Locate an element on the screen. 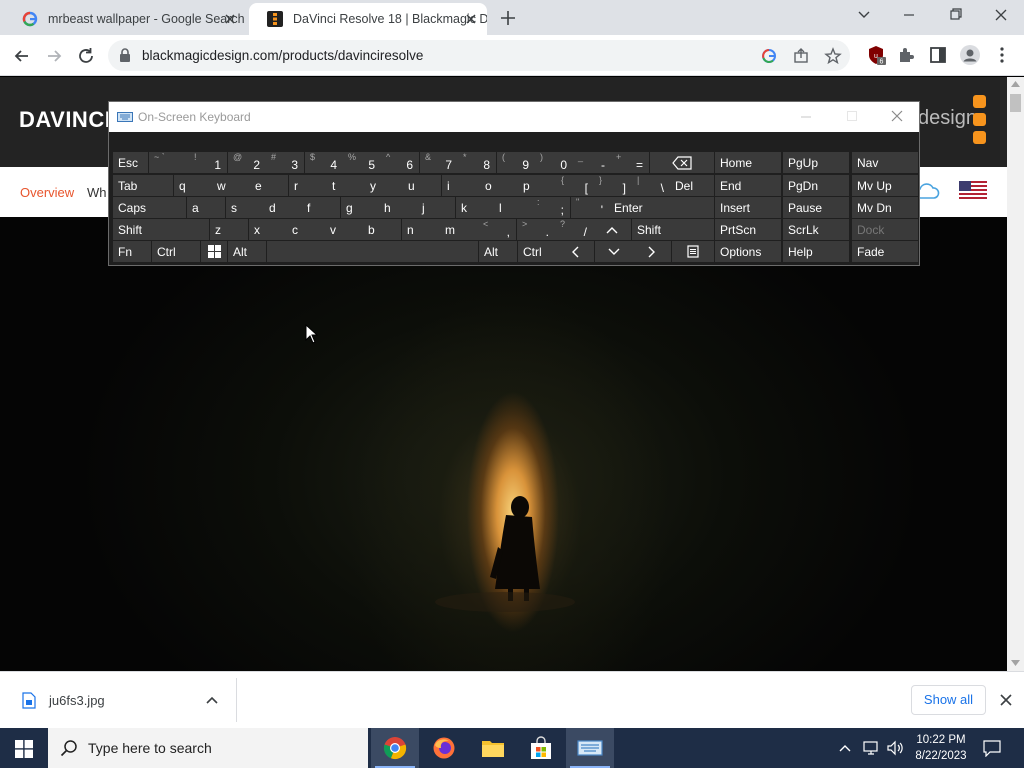 This screenshot has width=1024, height=768. osk-key: $4 is located at coordinates (324, 162).